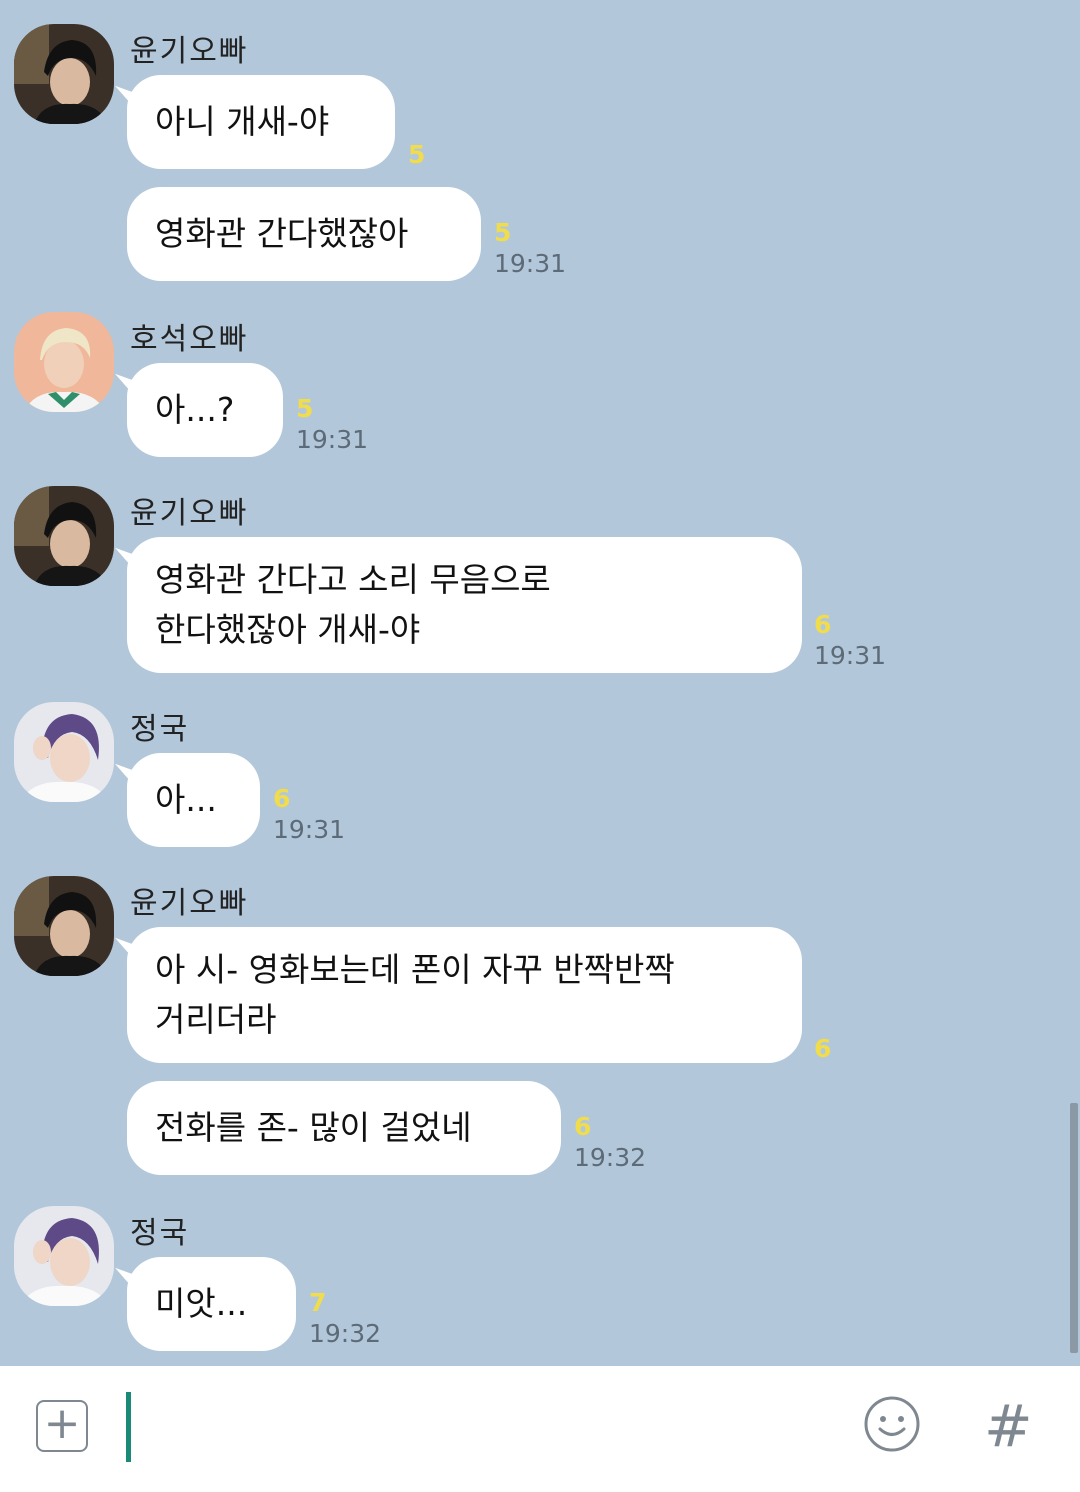 The image size is (1080, 1492). I want to click on scrollbar, so click(1074, 1228).